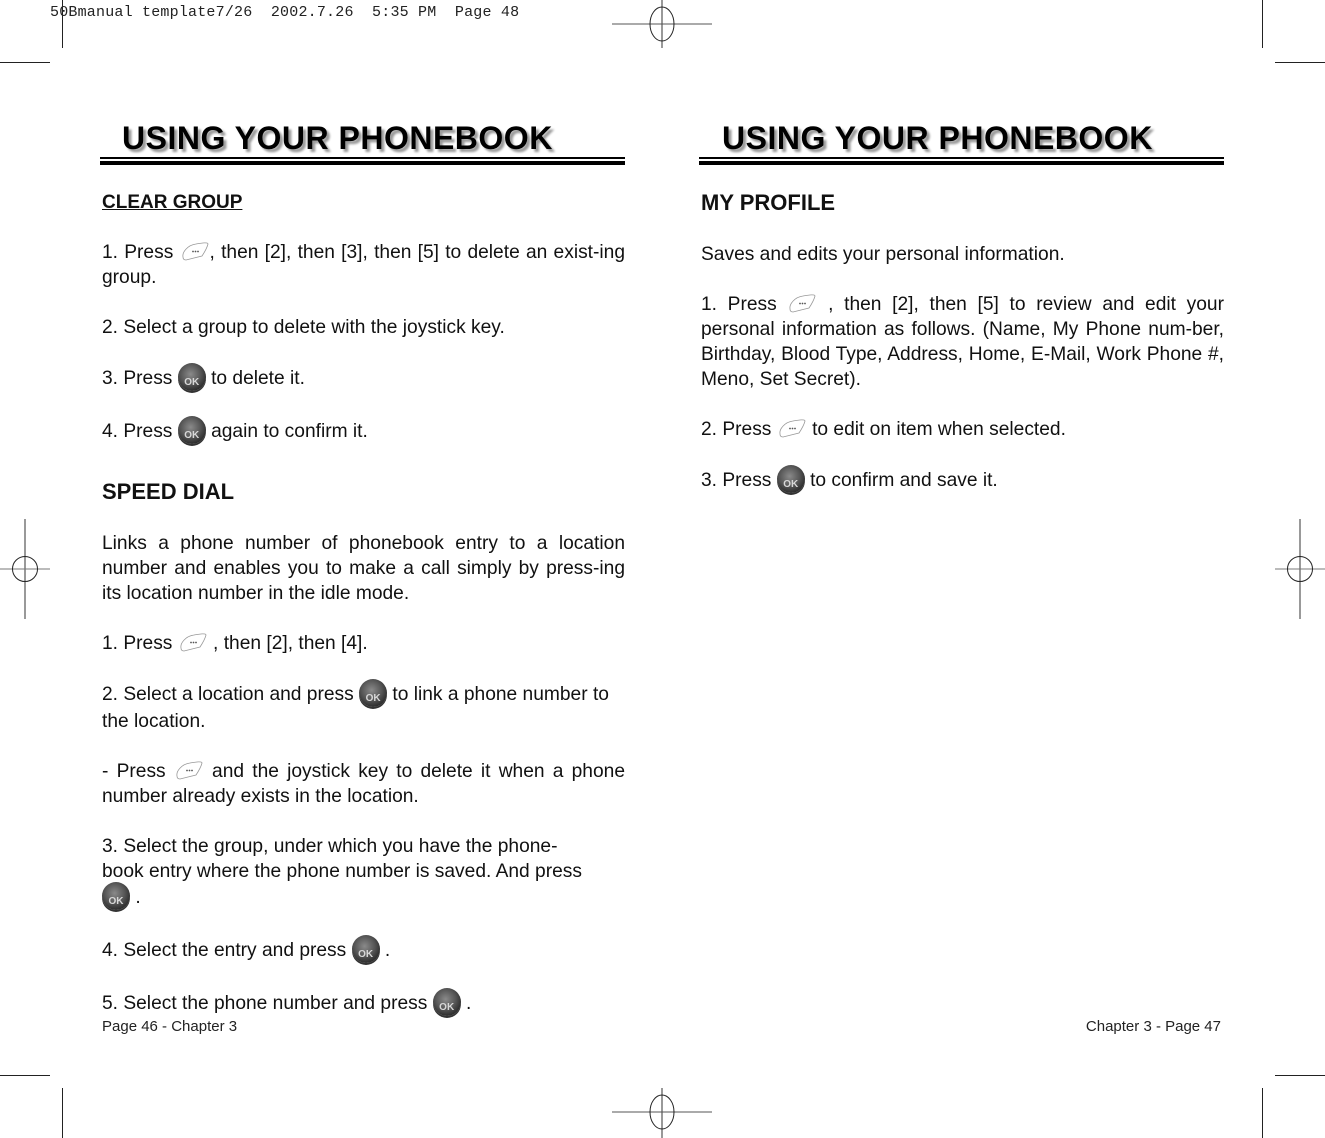  I want to click on crop-mark-bottom-left-h, so click(25, 1075).